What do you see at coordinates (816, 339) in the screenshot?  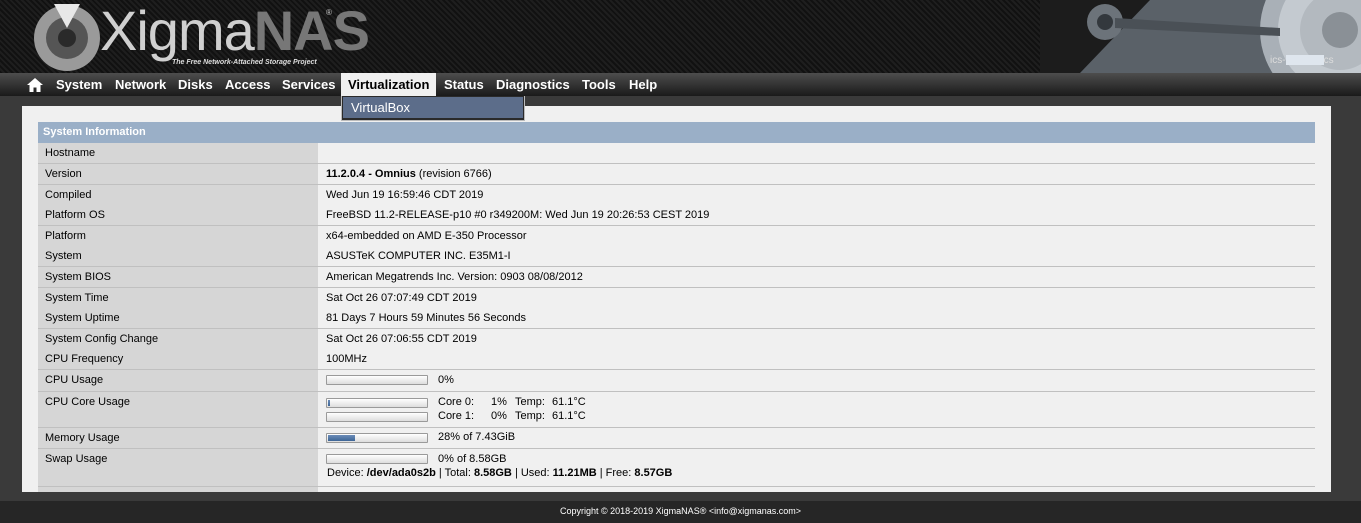 I see `config-change-value: Sat Oct 26 07:06:55 CDT 2019` at bounding box center [816, 339].